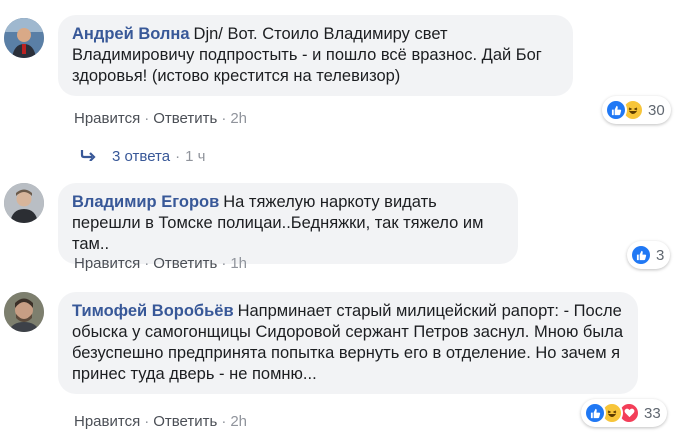  Describe the element at coordinates (195, 156) in the screenshot. I see `replies-timestamp: 1 ч` at that location.